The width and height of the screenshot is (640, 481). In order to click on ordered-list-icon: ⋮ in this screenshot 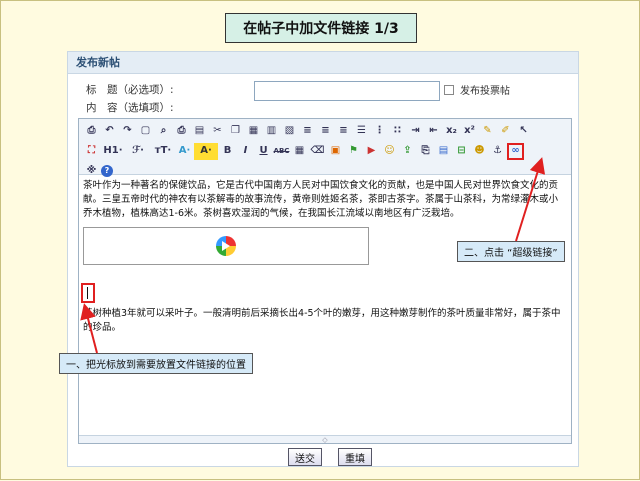, I will do `click(379, 131)`.